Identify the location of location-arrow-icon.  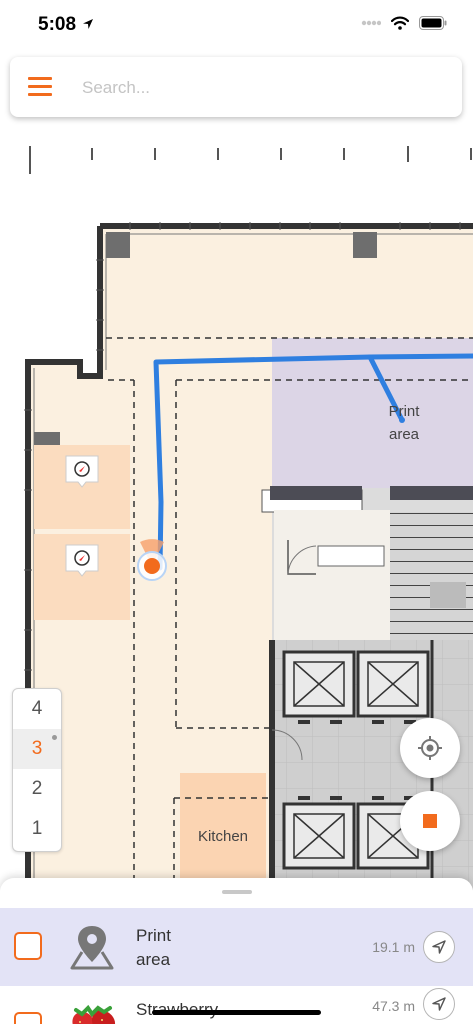
(88, 24).